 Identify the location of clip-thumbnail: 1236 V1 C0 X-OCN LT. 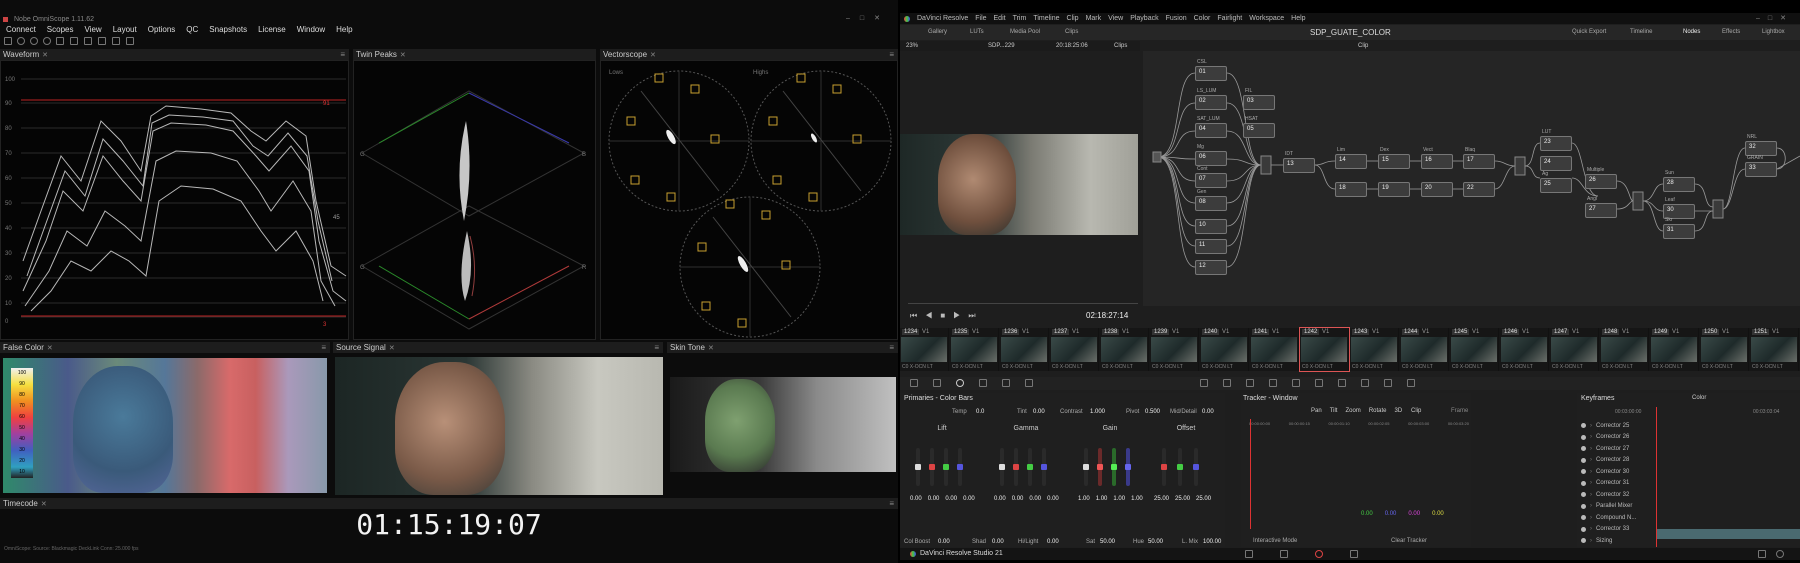
(1024, 349).